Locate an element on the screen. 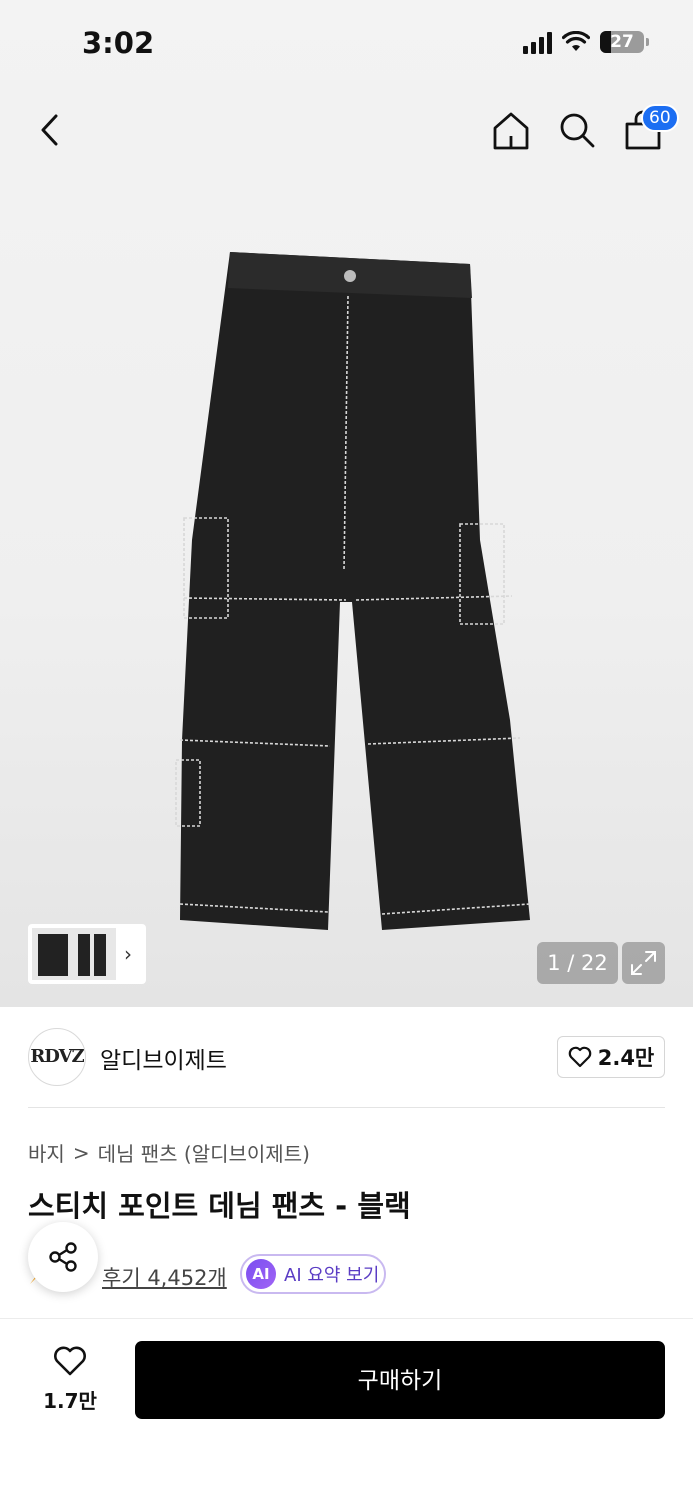 The image size is (693, 1500). back-button is located at coordinates (52, 130).